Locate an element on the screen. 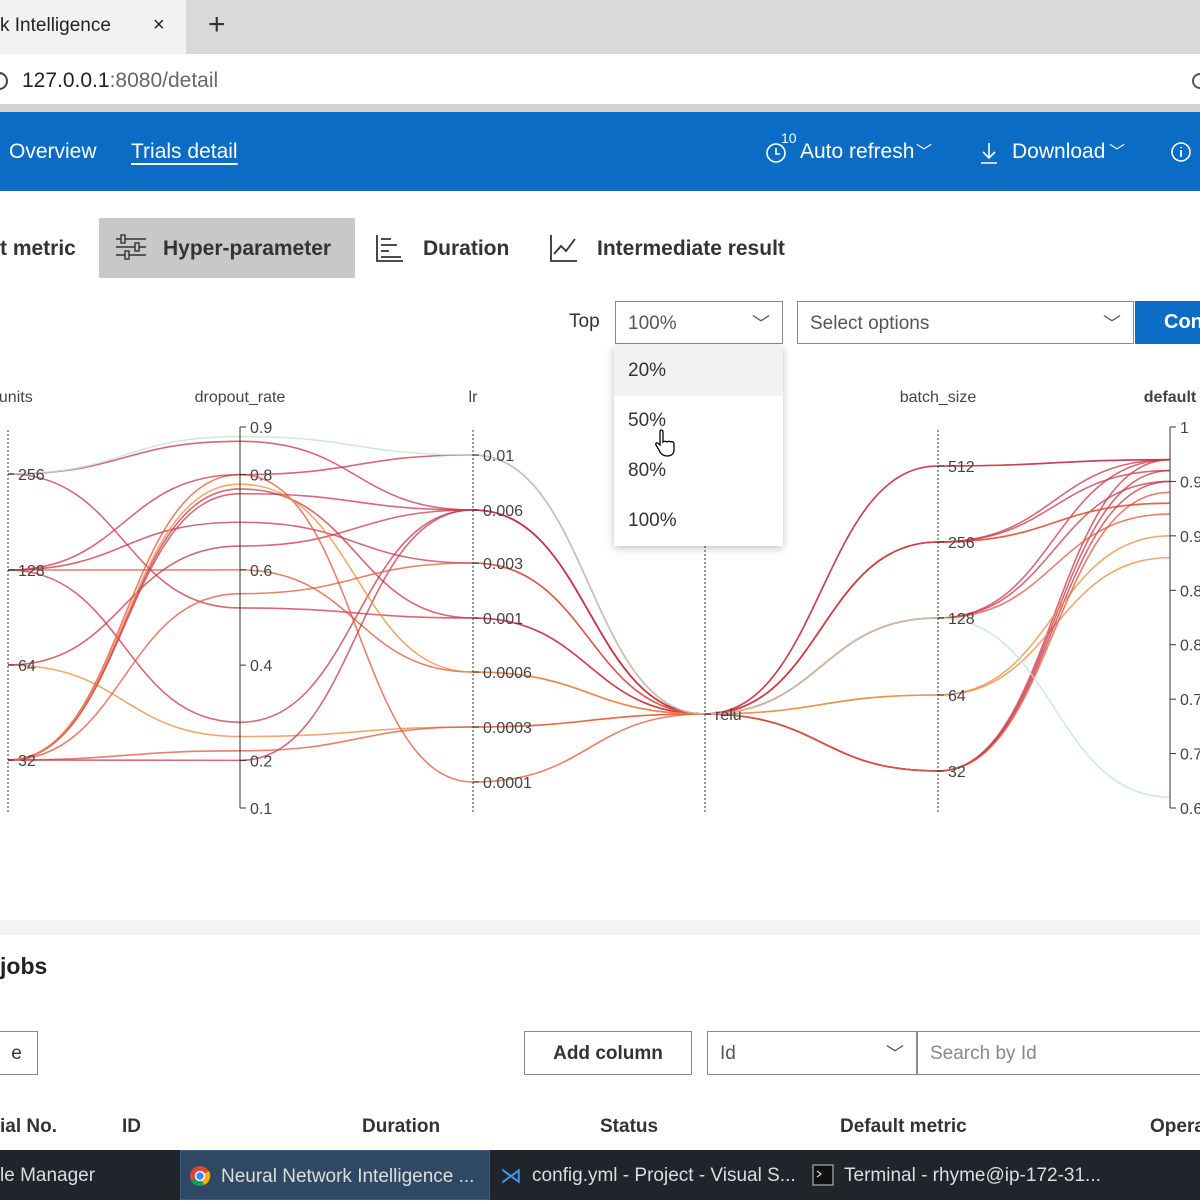 The width and height of the screenshot is (1200, 1203). axis-title: lr is located at coordinates (474, 397).